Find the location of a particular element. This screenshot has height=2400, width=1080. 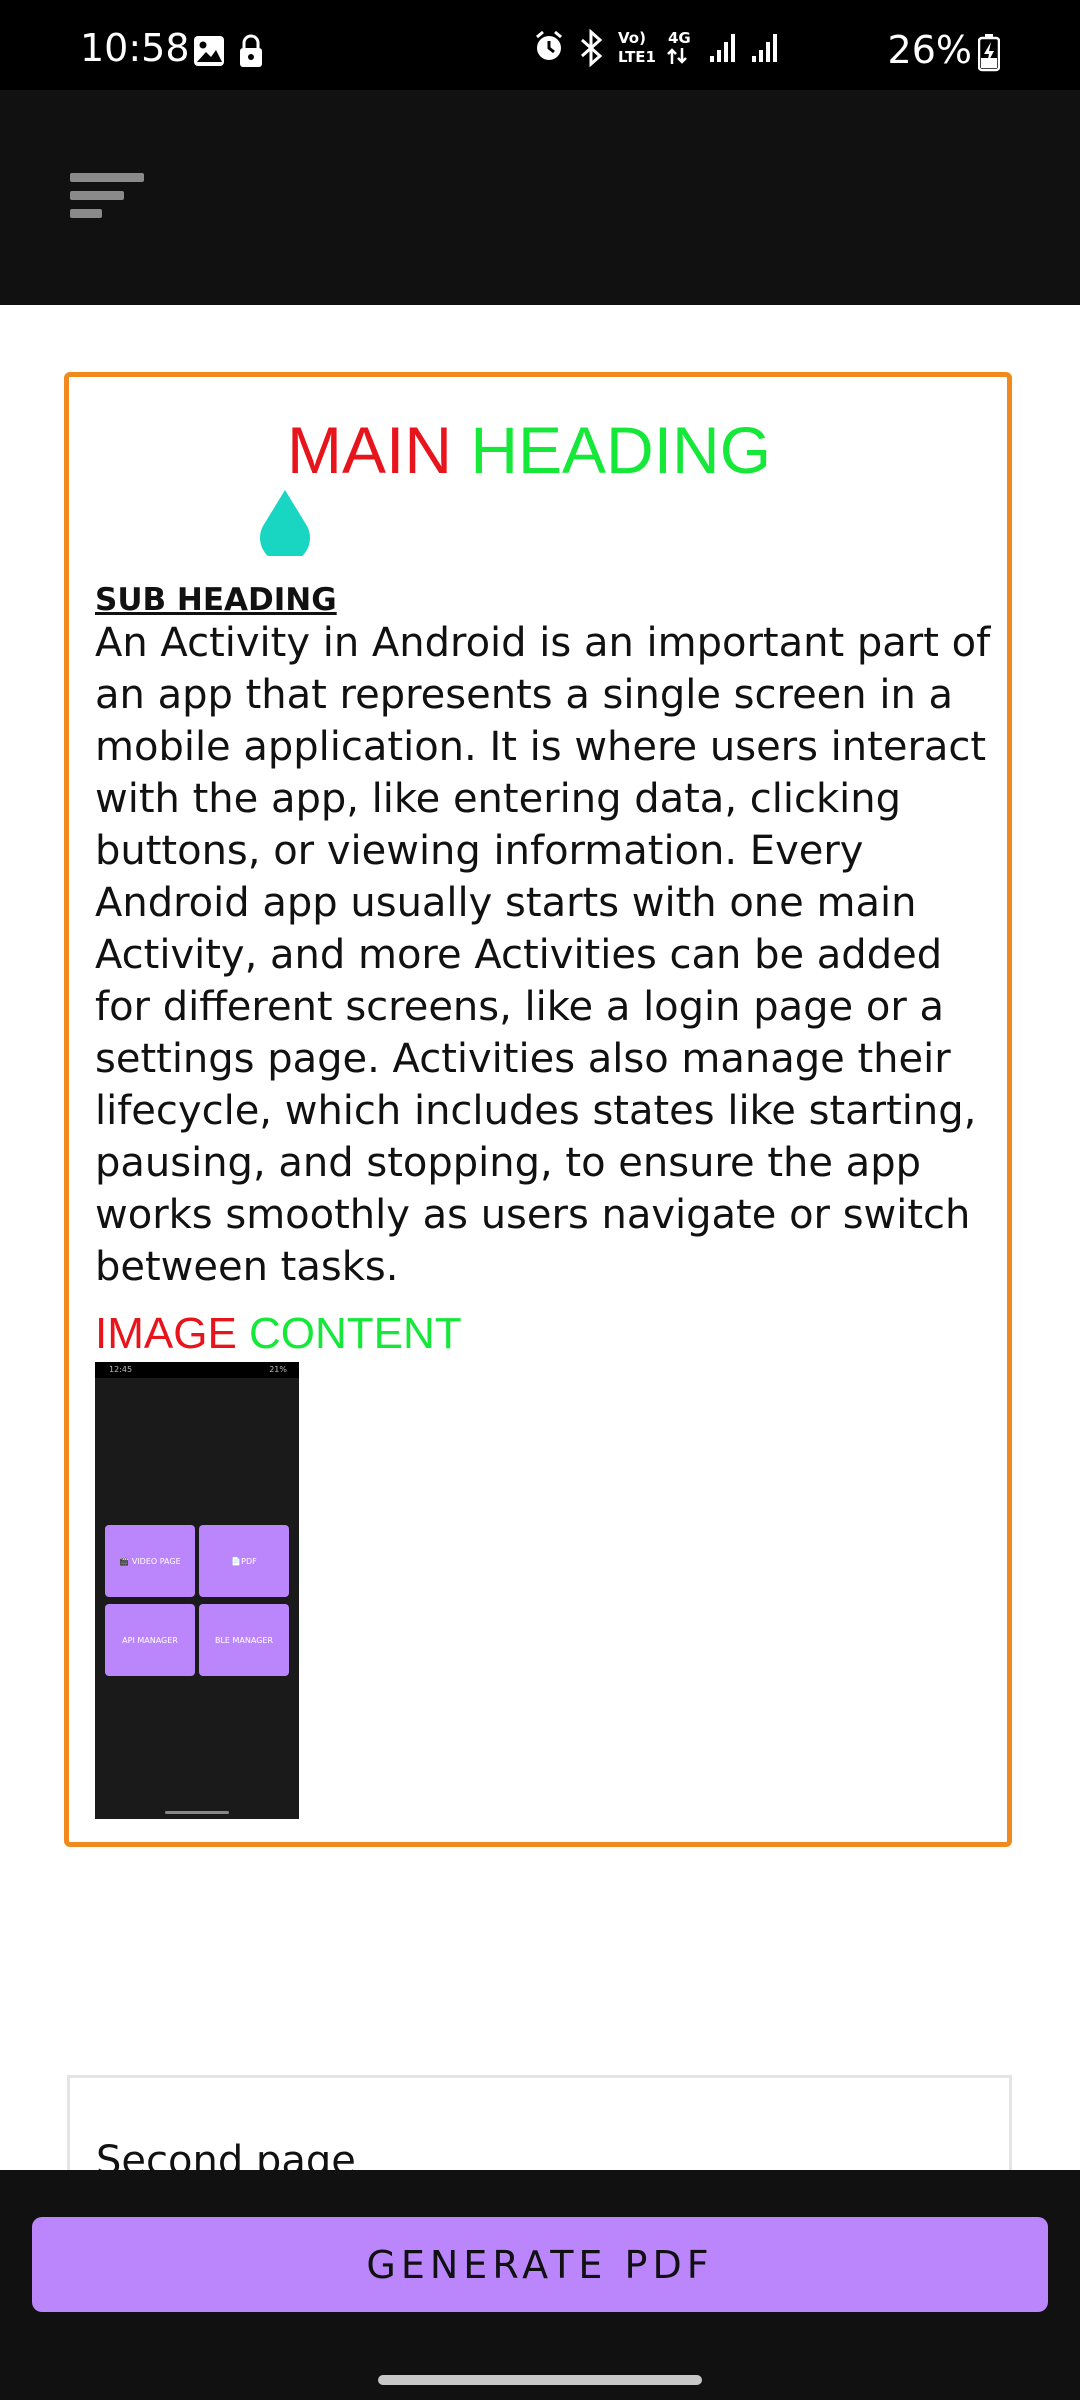

app-bar is located at coordinates (540, 197).